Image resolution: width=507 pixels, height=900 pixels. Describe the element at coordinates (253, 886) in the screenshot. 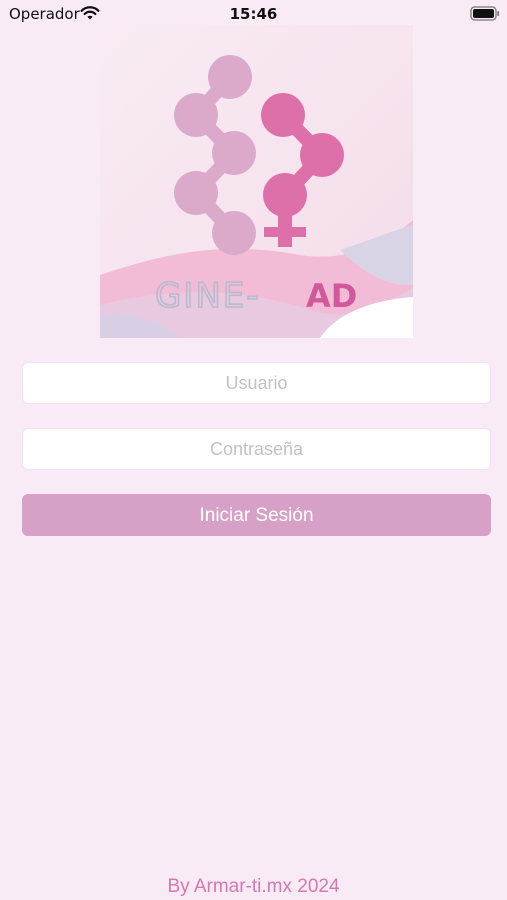

I see `footer-credit: By Armar-ti.mx 2024` at that location.